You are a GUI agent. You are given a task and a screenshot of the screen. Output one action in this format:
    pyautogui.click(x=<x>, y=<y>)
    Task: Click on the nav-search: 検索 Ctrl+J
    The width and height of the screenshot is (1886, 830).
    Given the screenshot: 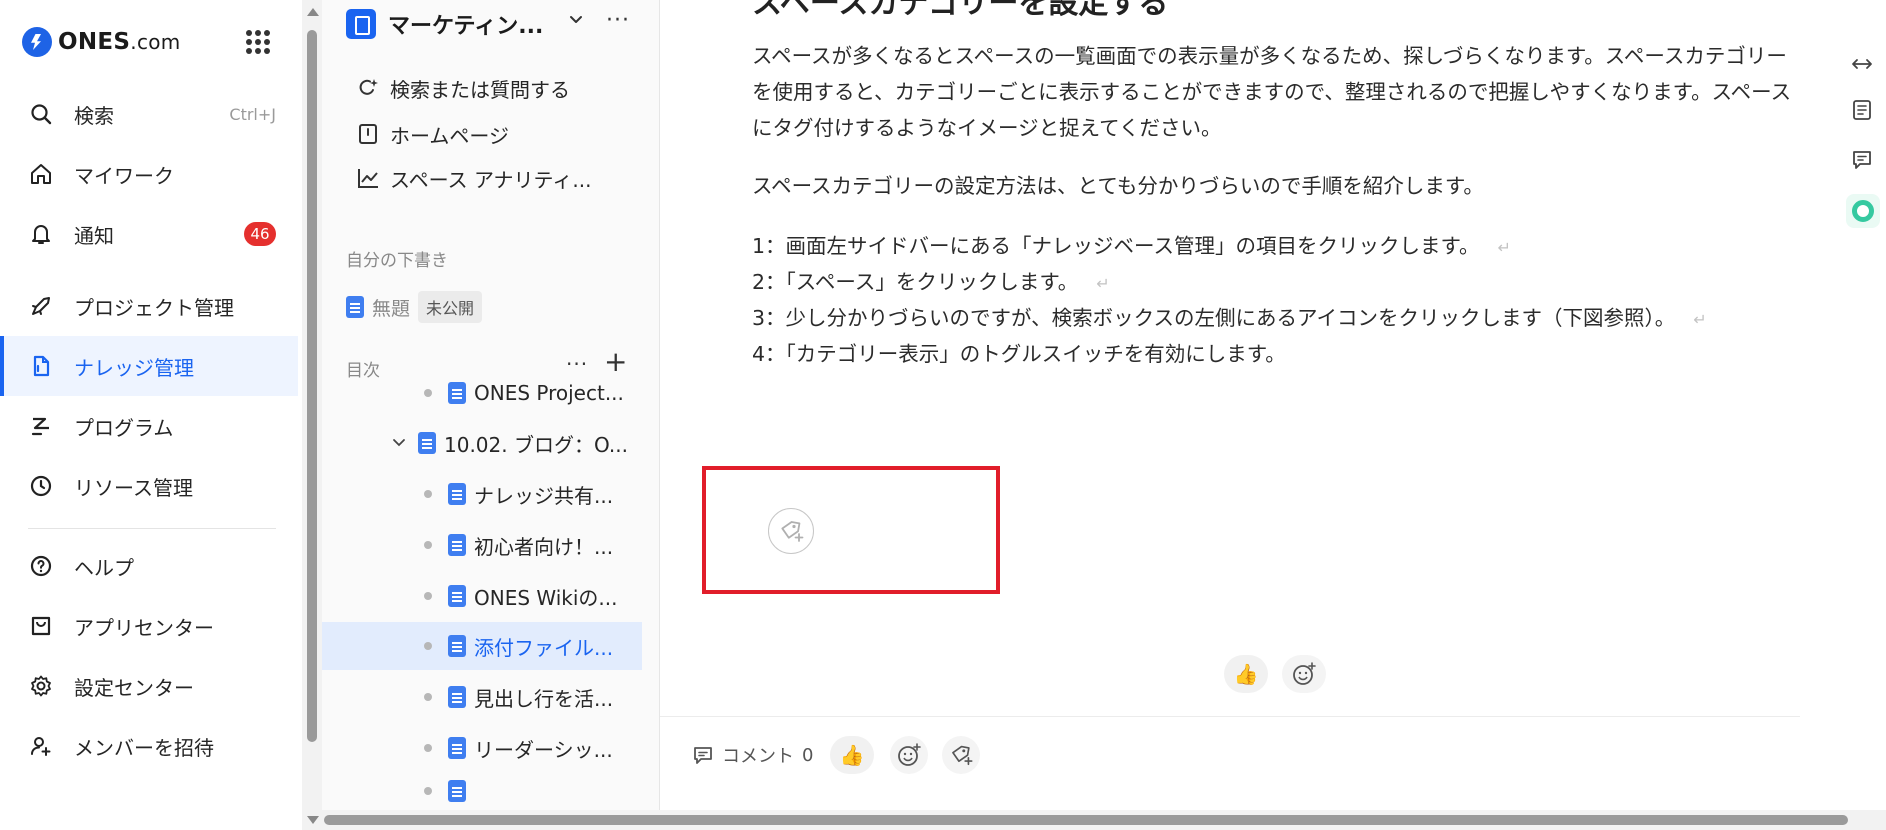 What is the action you would take?
    pyautogui.click(x=149, y=114)
    